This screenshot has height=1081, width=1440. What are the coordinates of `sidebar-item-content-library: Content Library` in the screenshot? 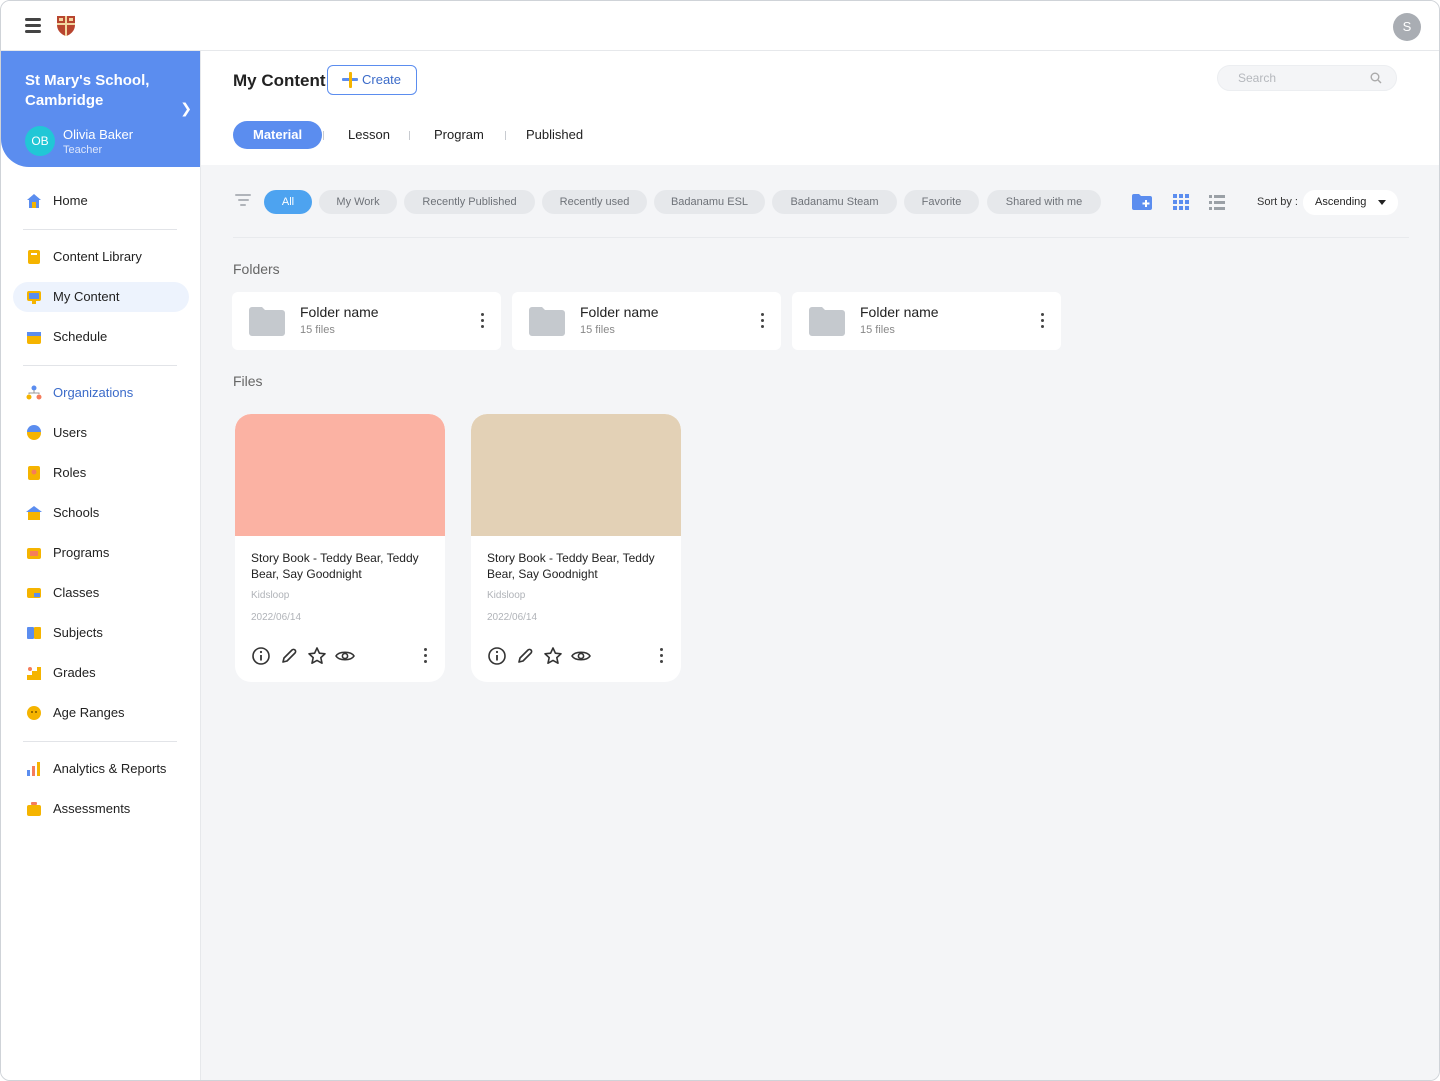 It's located at (101, 257).